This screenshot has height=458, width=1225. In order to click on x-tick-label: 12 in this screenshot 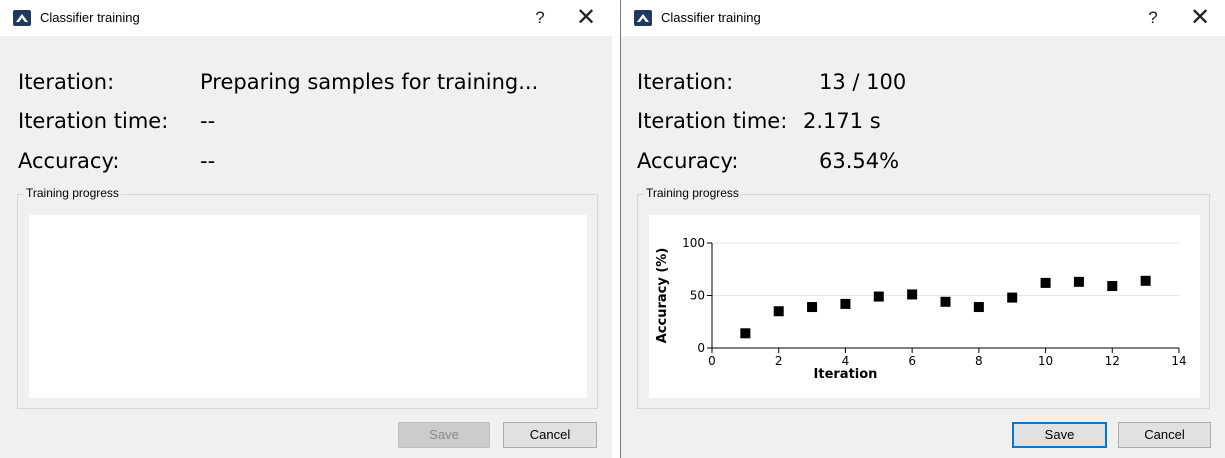, I will do `click(1112, 361)`.